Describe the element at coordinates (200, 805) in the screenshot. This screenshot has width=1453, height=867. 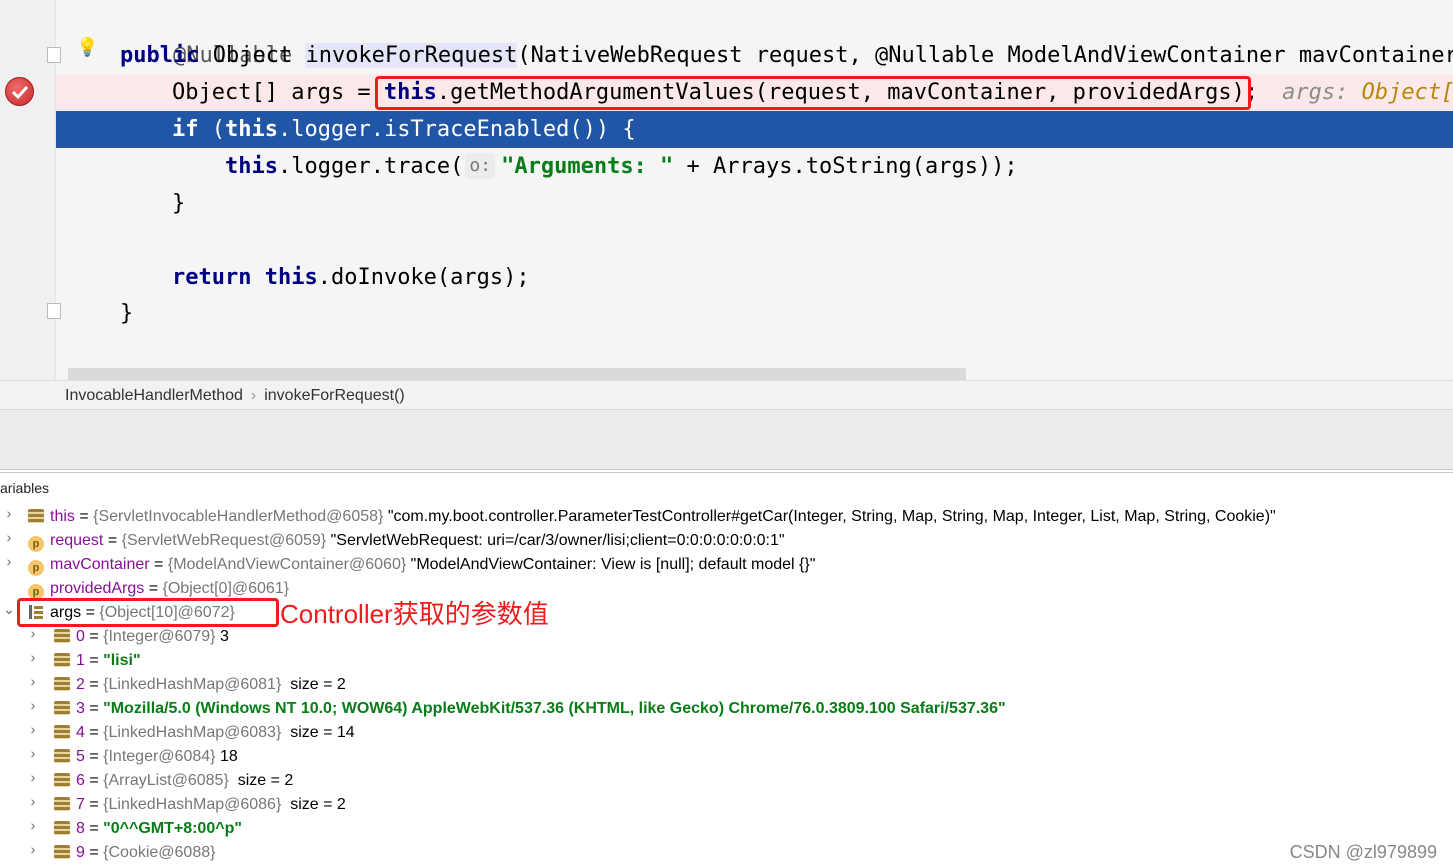
I see `array-item-7: 7 = {LinkedHashMap@6086} size = 2` at that location.